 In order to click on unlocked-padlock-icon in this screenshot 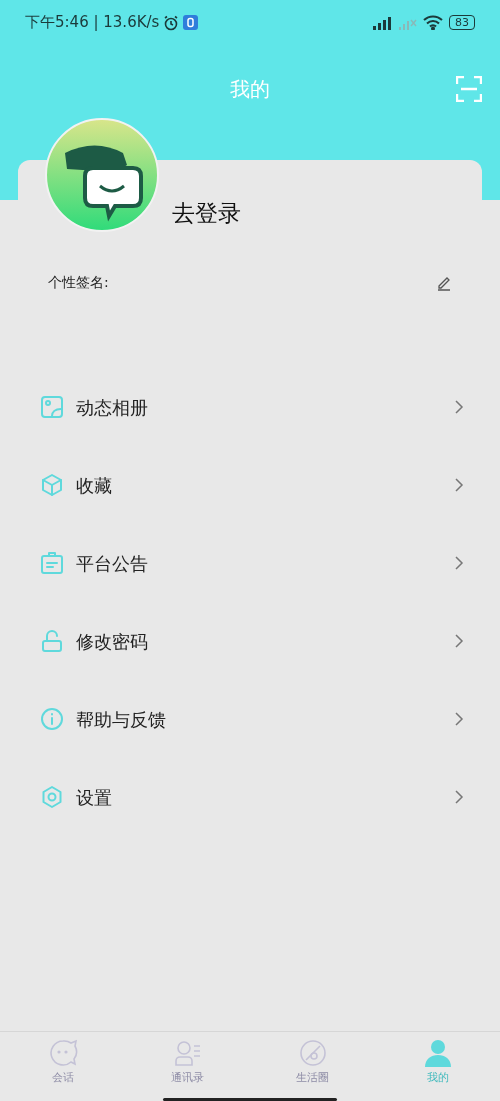, I will do `click(52, 641)`.